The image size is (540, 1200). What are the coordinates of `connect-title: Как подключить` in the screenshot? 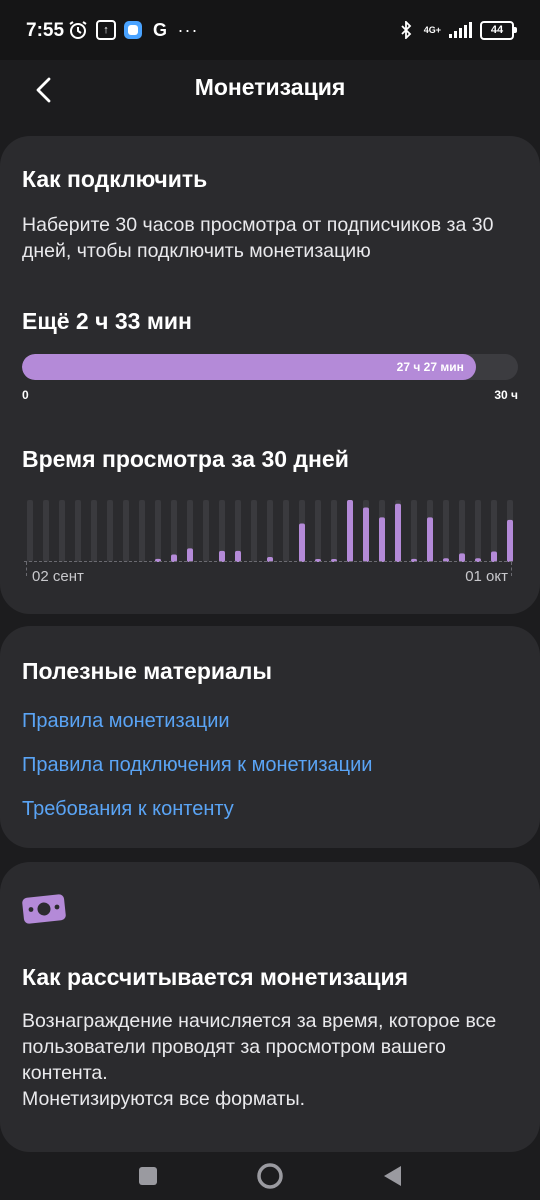 It's located at (115, 179).